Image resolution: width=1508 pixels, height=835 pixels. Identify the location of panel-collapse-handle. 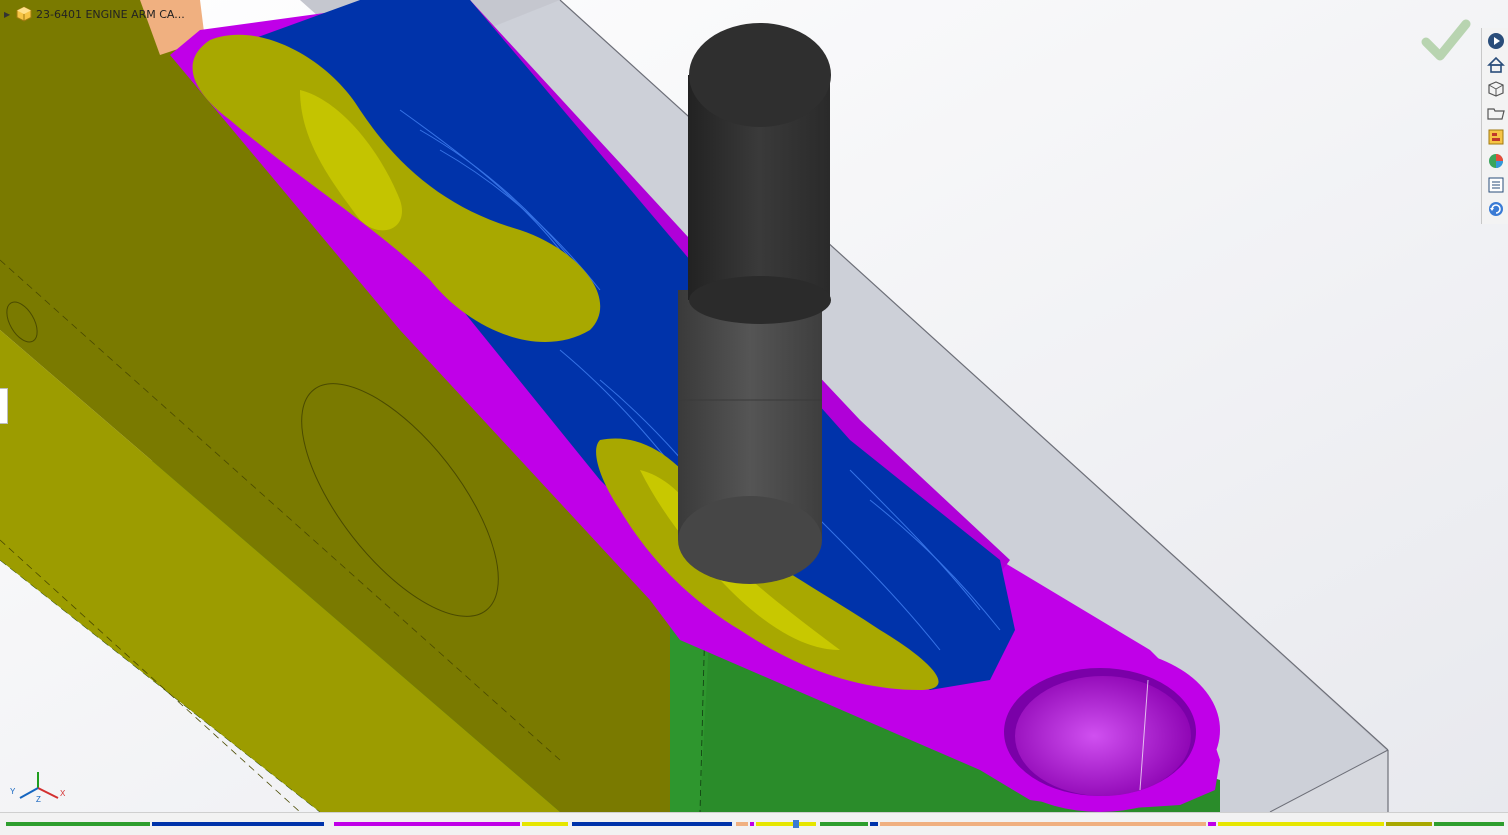
(4, 406).